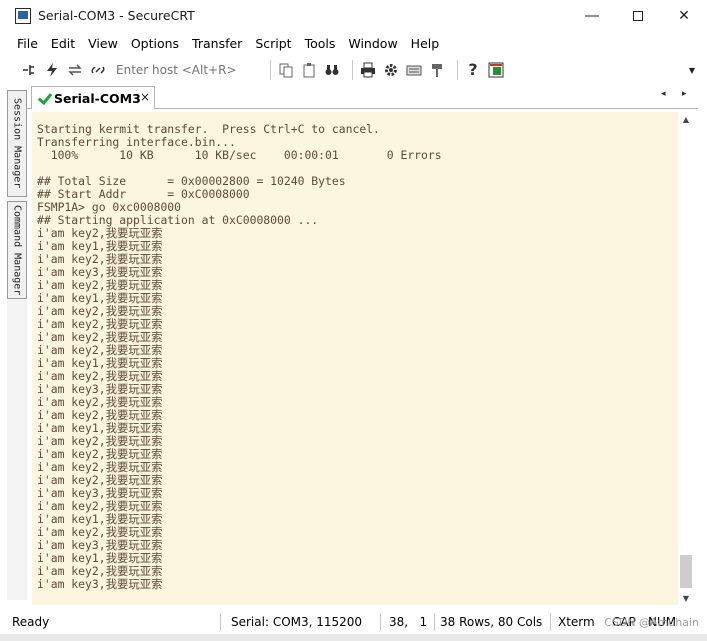 The image size is (707, 641). I want to click on close-icon: ✕, so click(684, 15).